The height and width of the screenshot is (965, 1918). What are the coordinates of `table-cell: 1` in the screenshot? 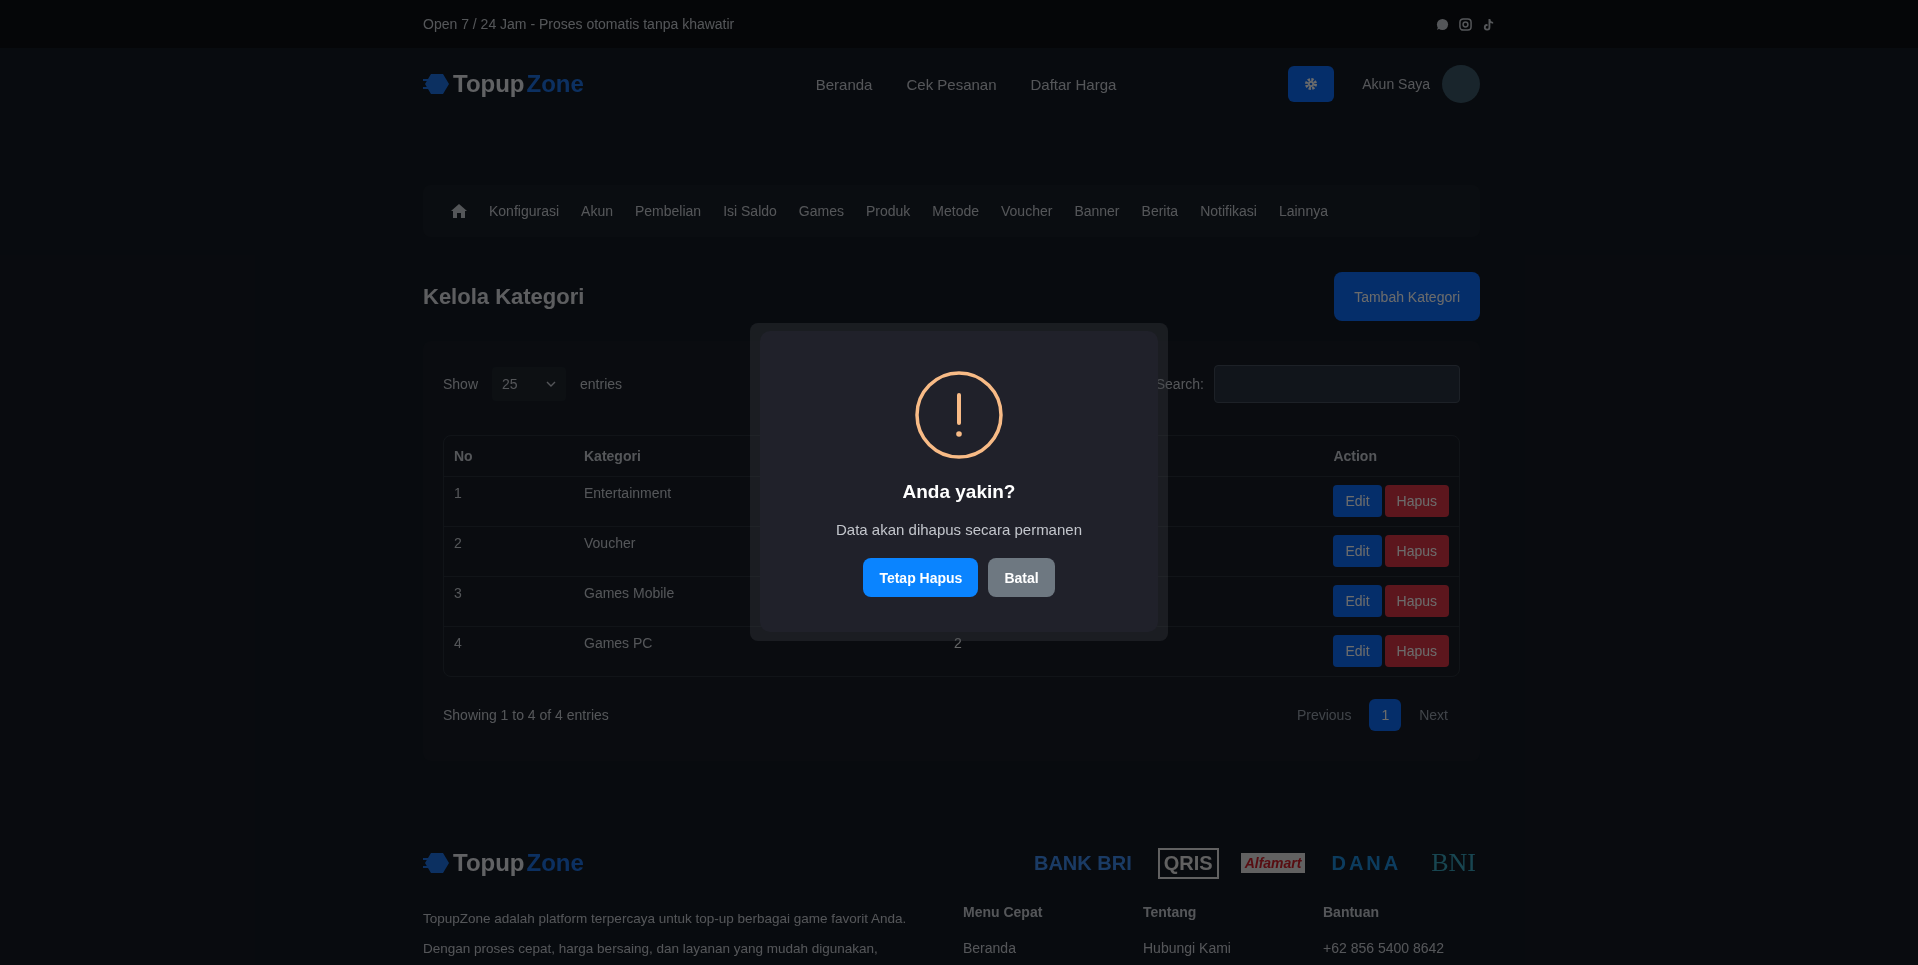 It's located at (509, 502).